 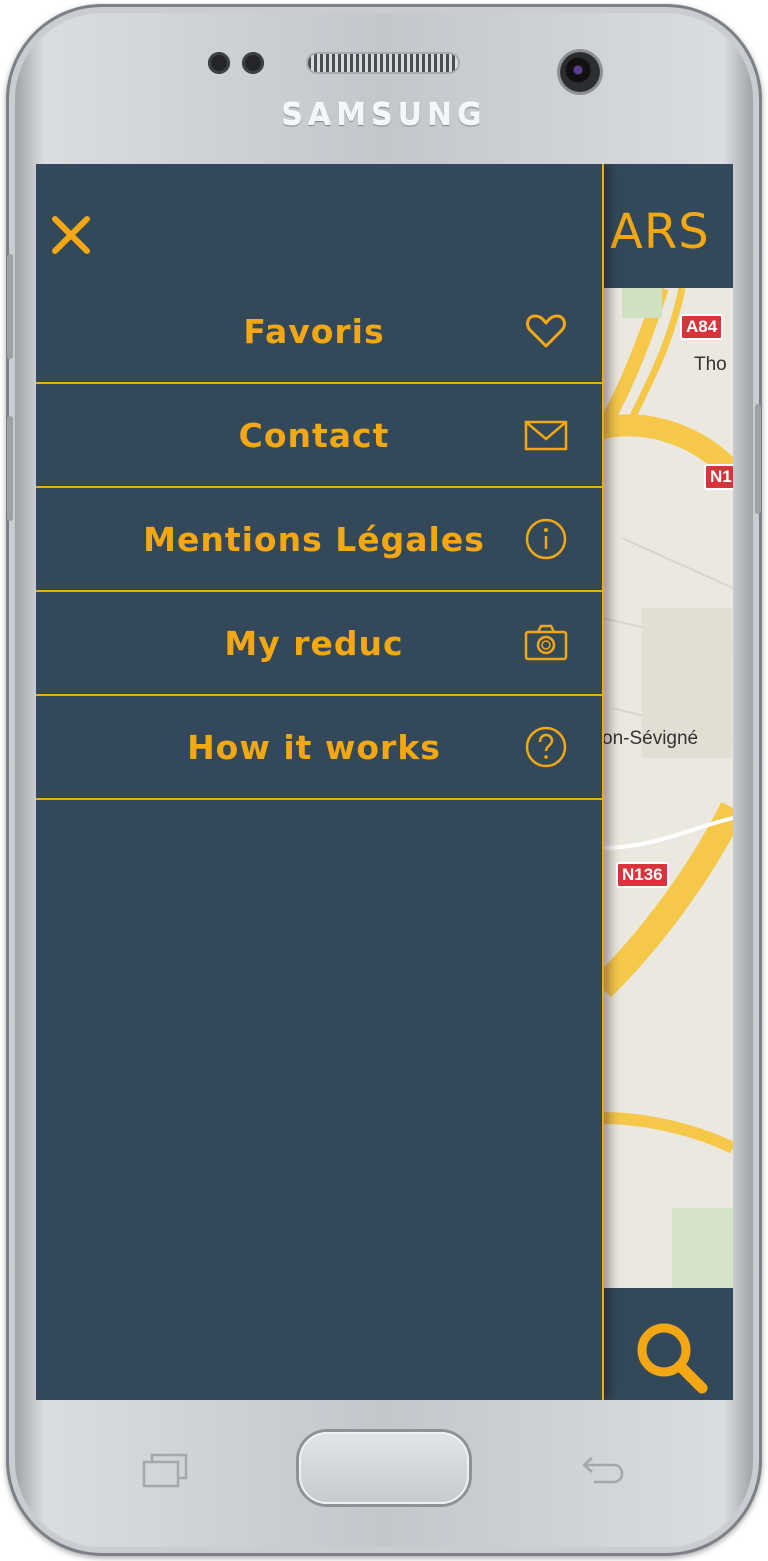 I want to click on menu-item-how-it-works: How it works, so click(x=319, y=748).